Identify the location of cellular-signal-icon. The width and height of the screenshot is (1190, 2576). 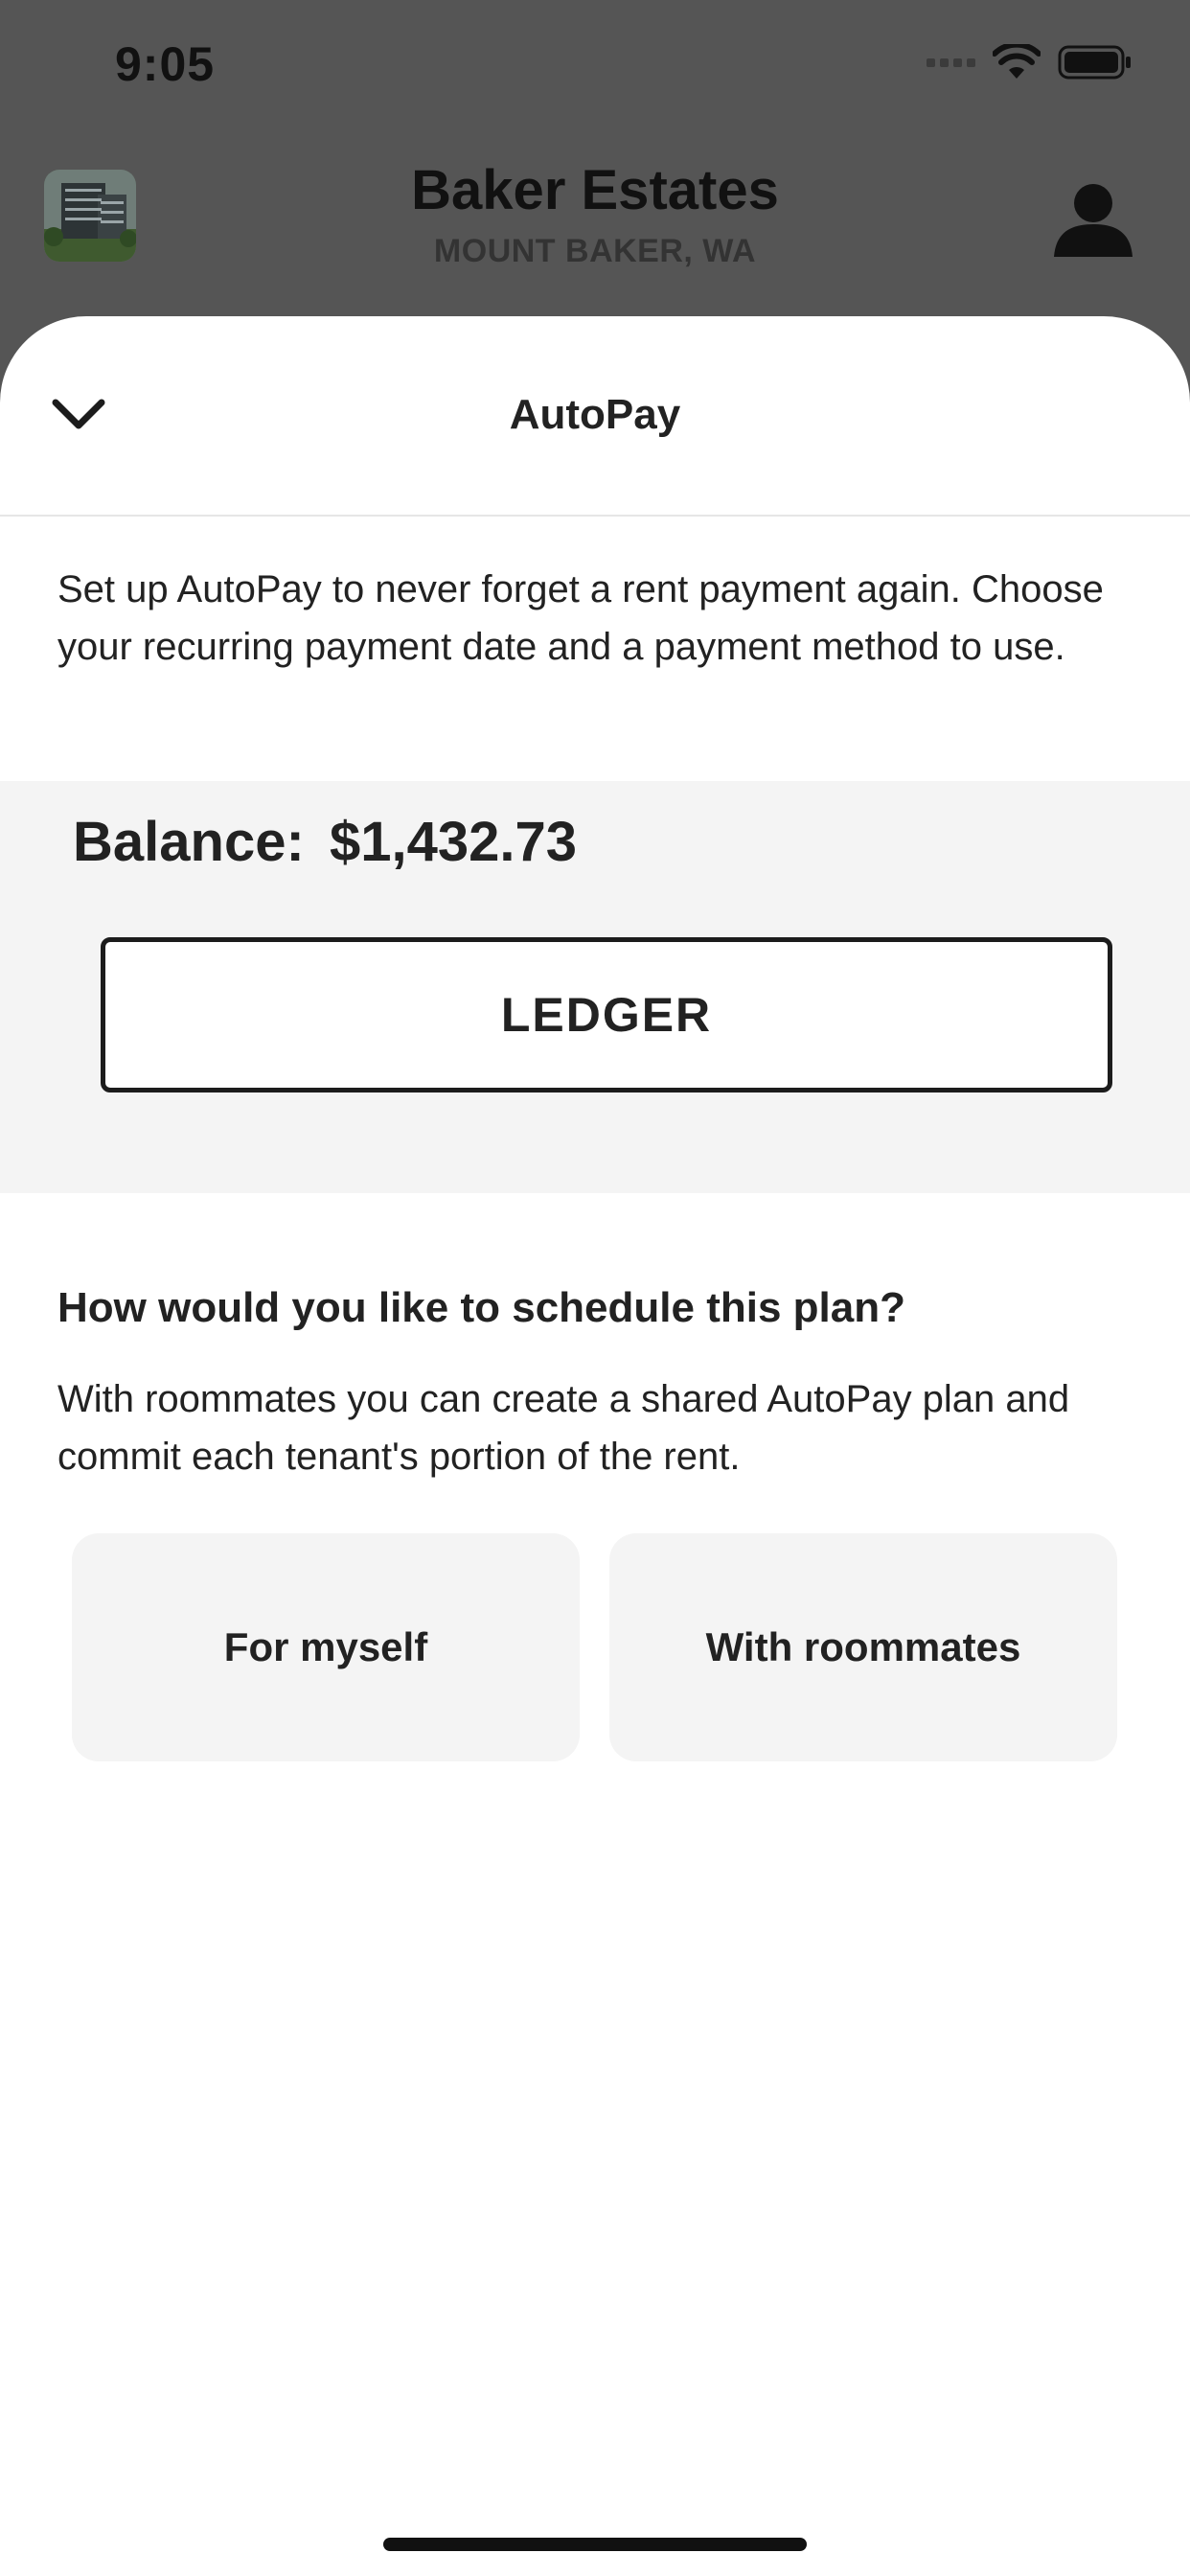
(951, 63).